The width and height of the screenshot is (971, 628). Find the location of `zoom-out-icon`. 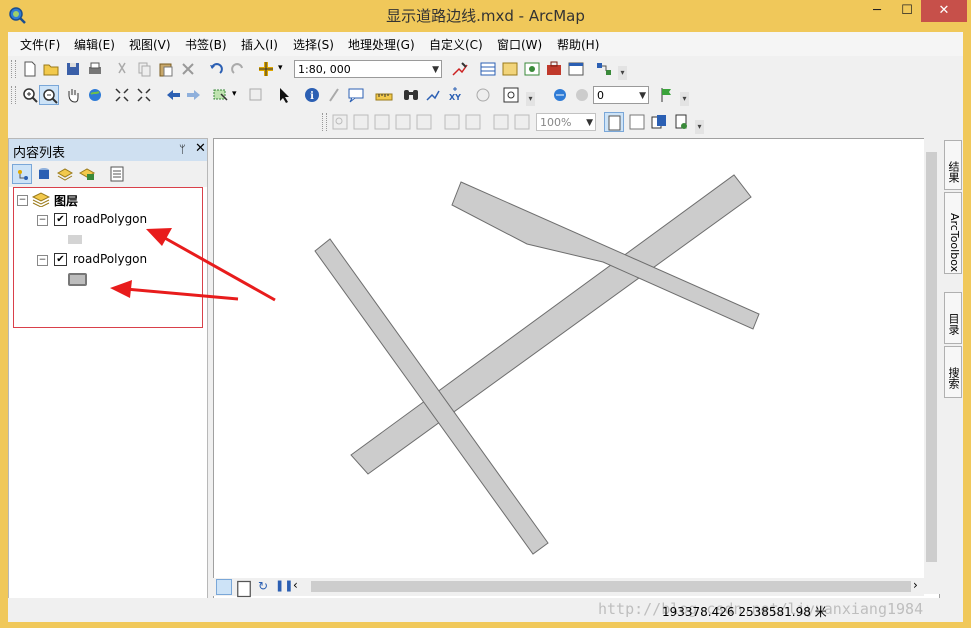

zoom-out-icon is located at coordinates (49, 95).